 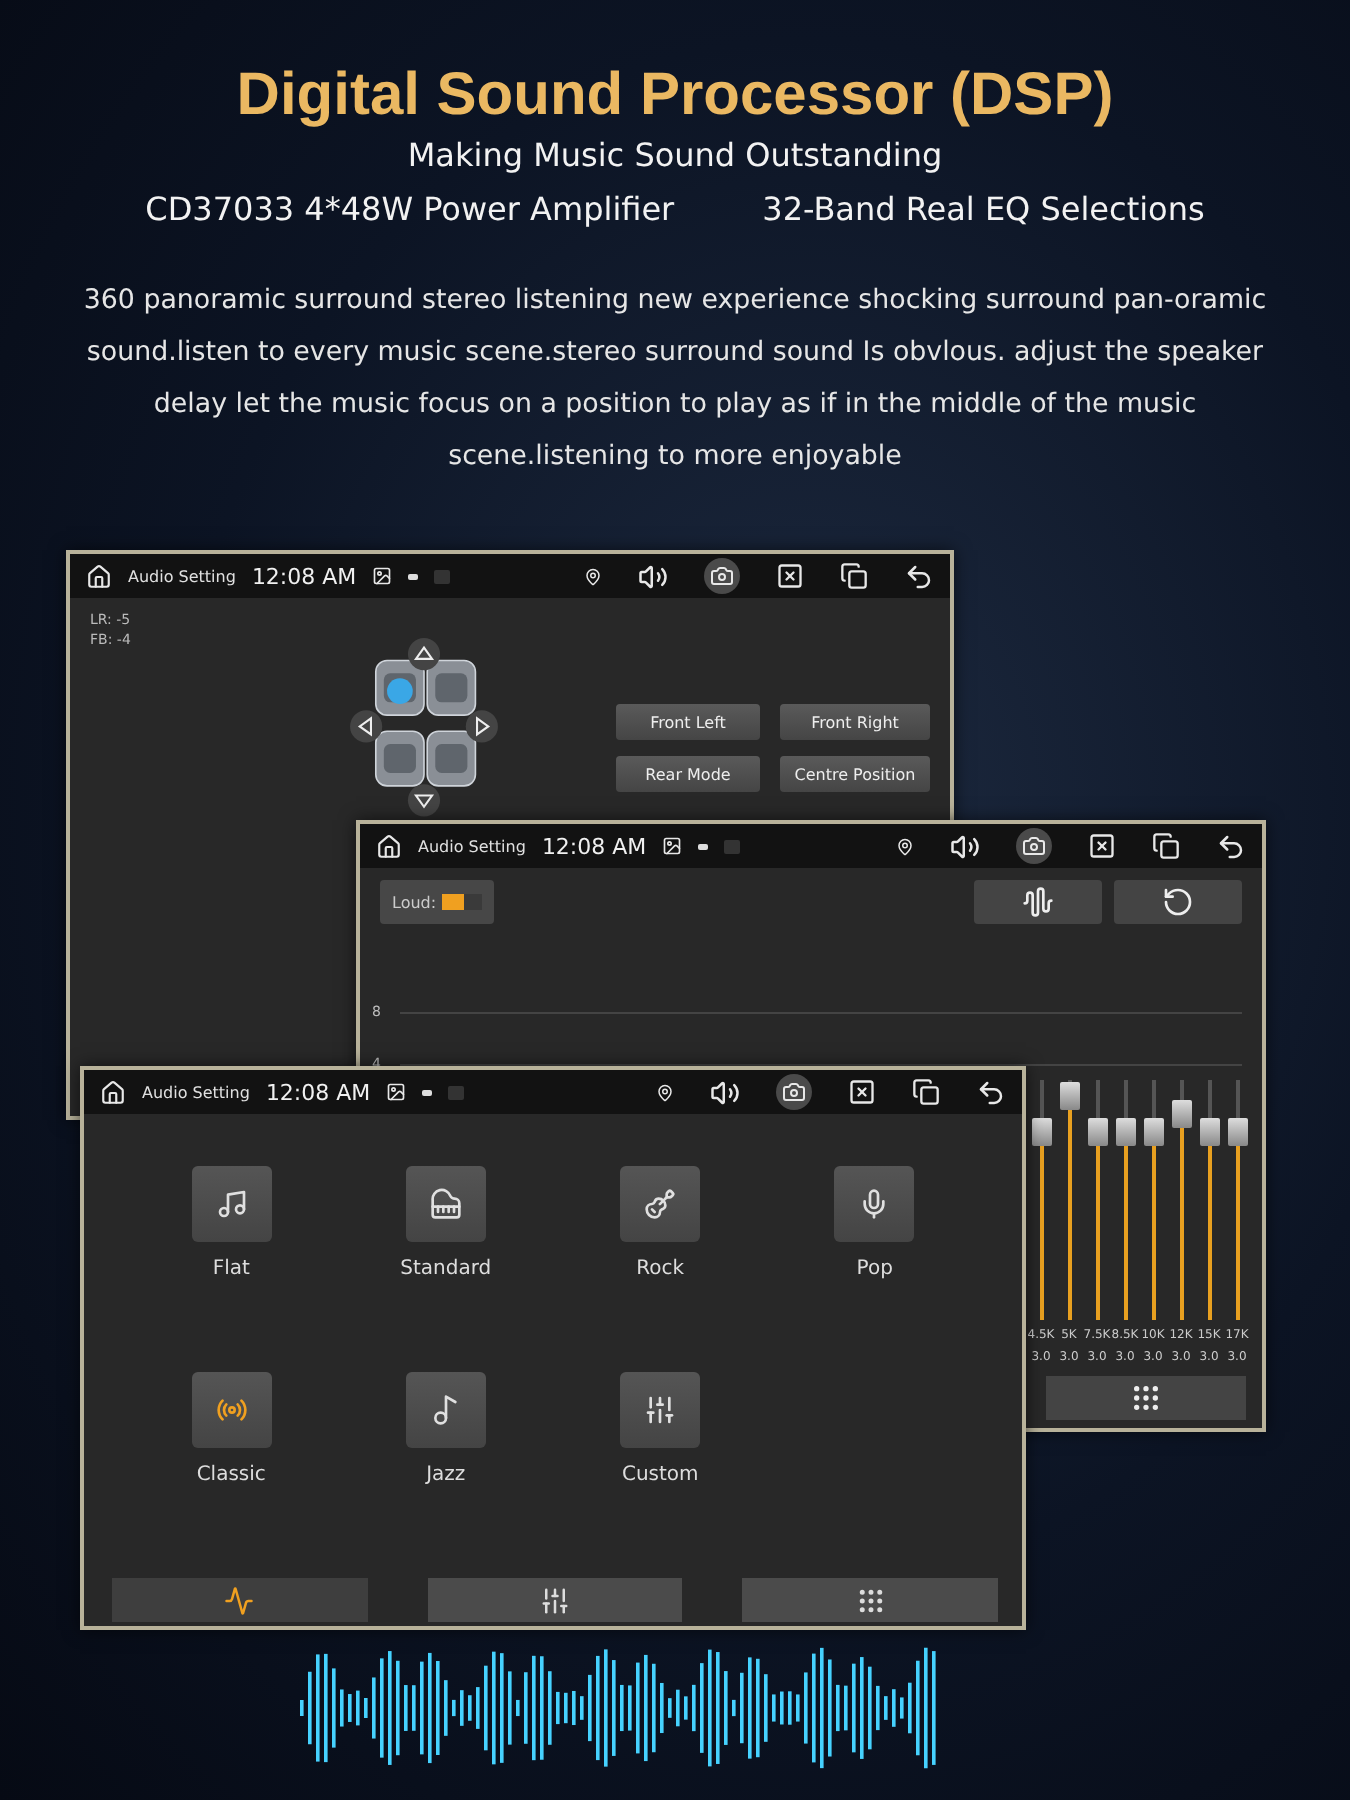 I want to click on preset-label: Custom, so click(x=660, y=1475).